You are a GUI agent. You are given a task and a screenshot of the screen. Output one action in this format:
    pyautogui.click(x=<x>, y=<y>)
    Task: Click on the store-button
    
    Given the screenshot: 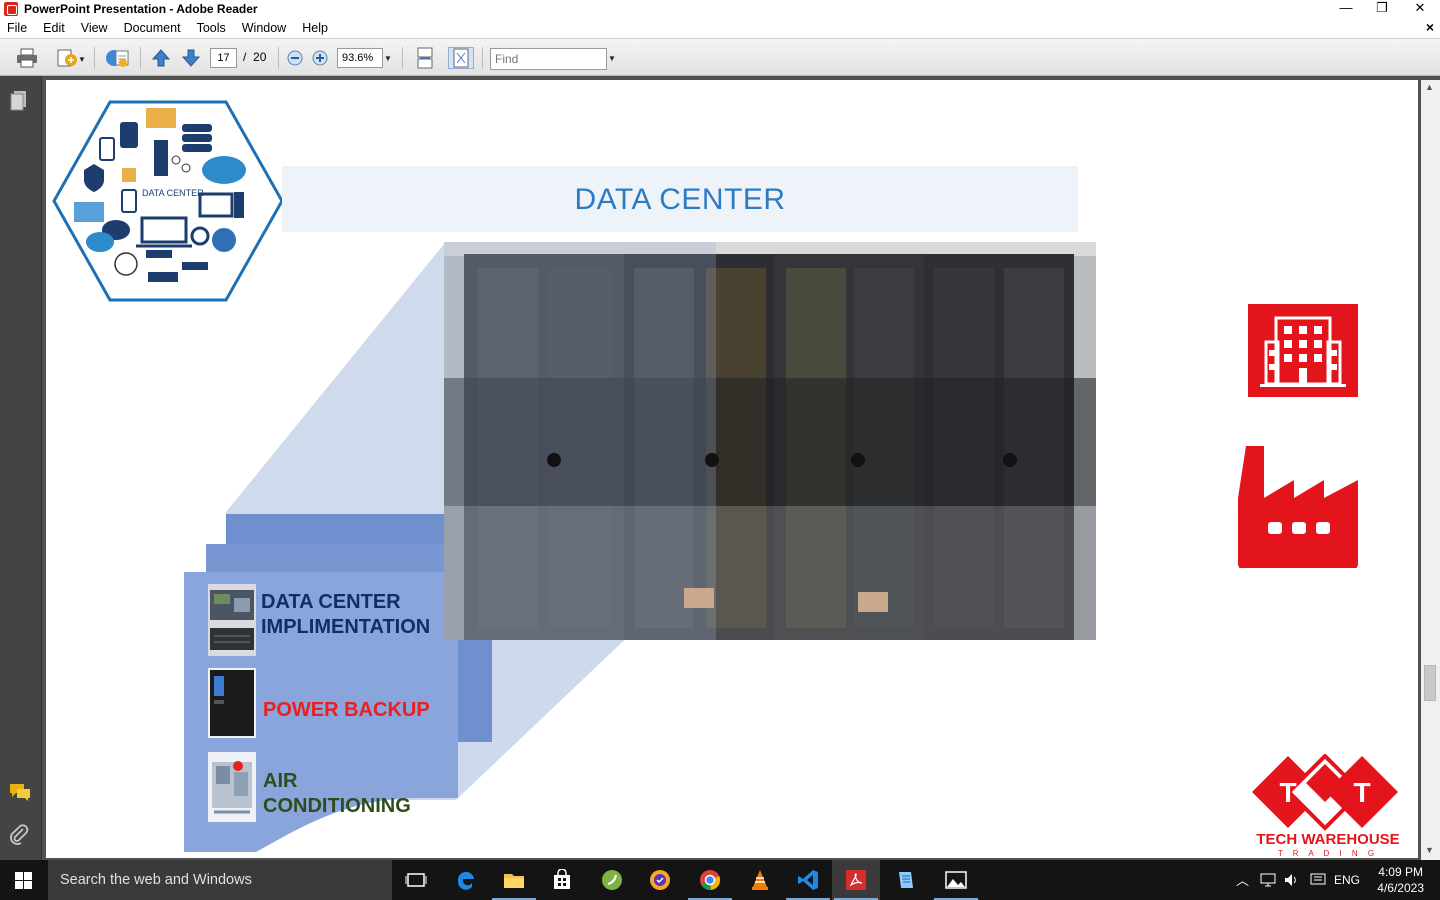 What is the action you would take?
    pyautogui.click(x=562, y=880)
    